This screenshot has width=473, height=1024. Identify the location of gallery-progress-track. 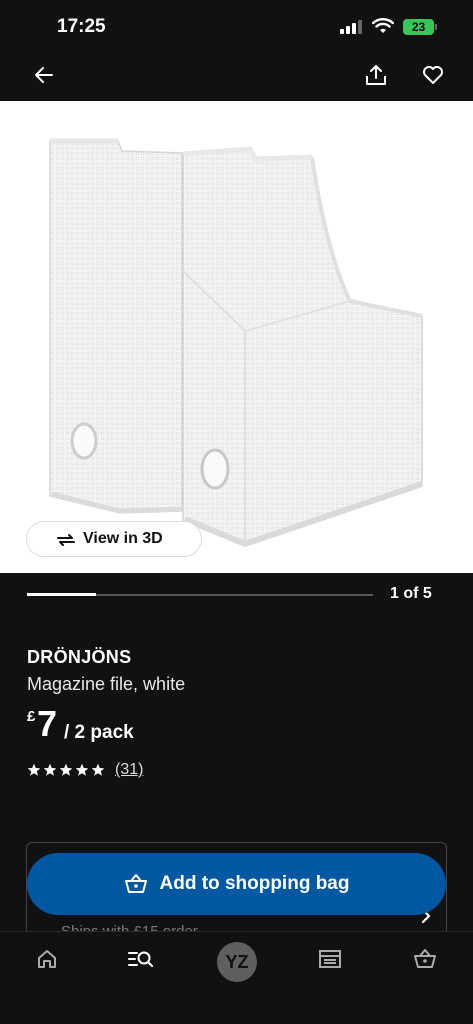
(200, 594).